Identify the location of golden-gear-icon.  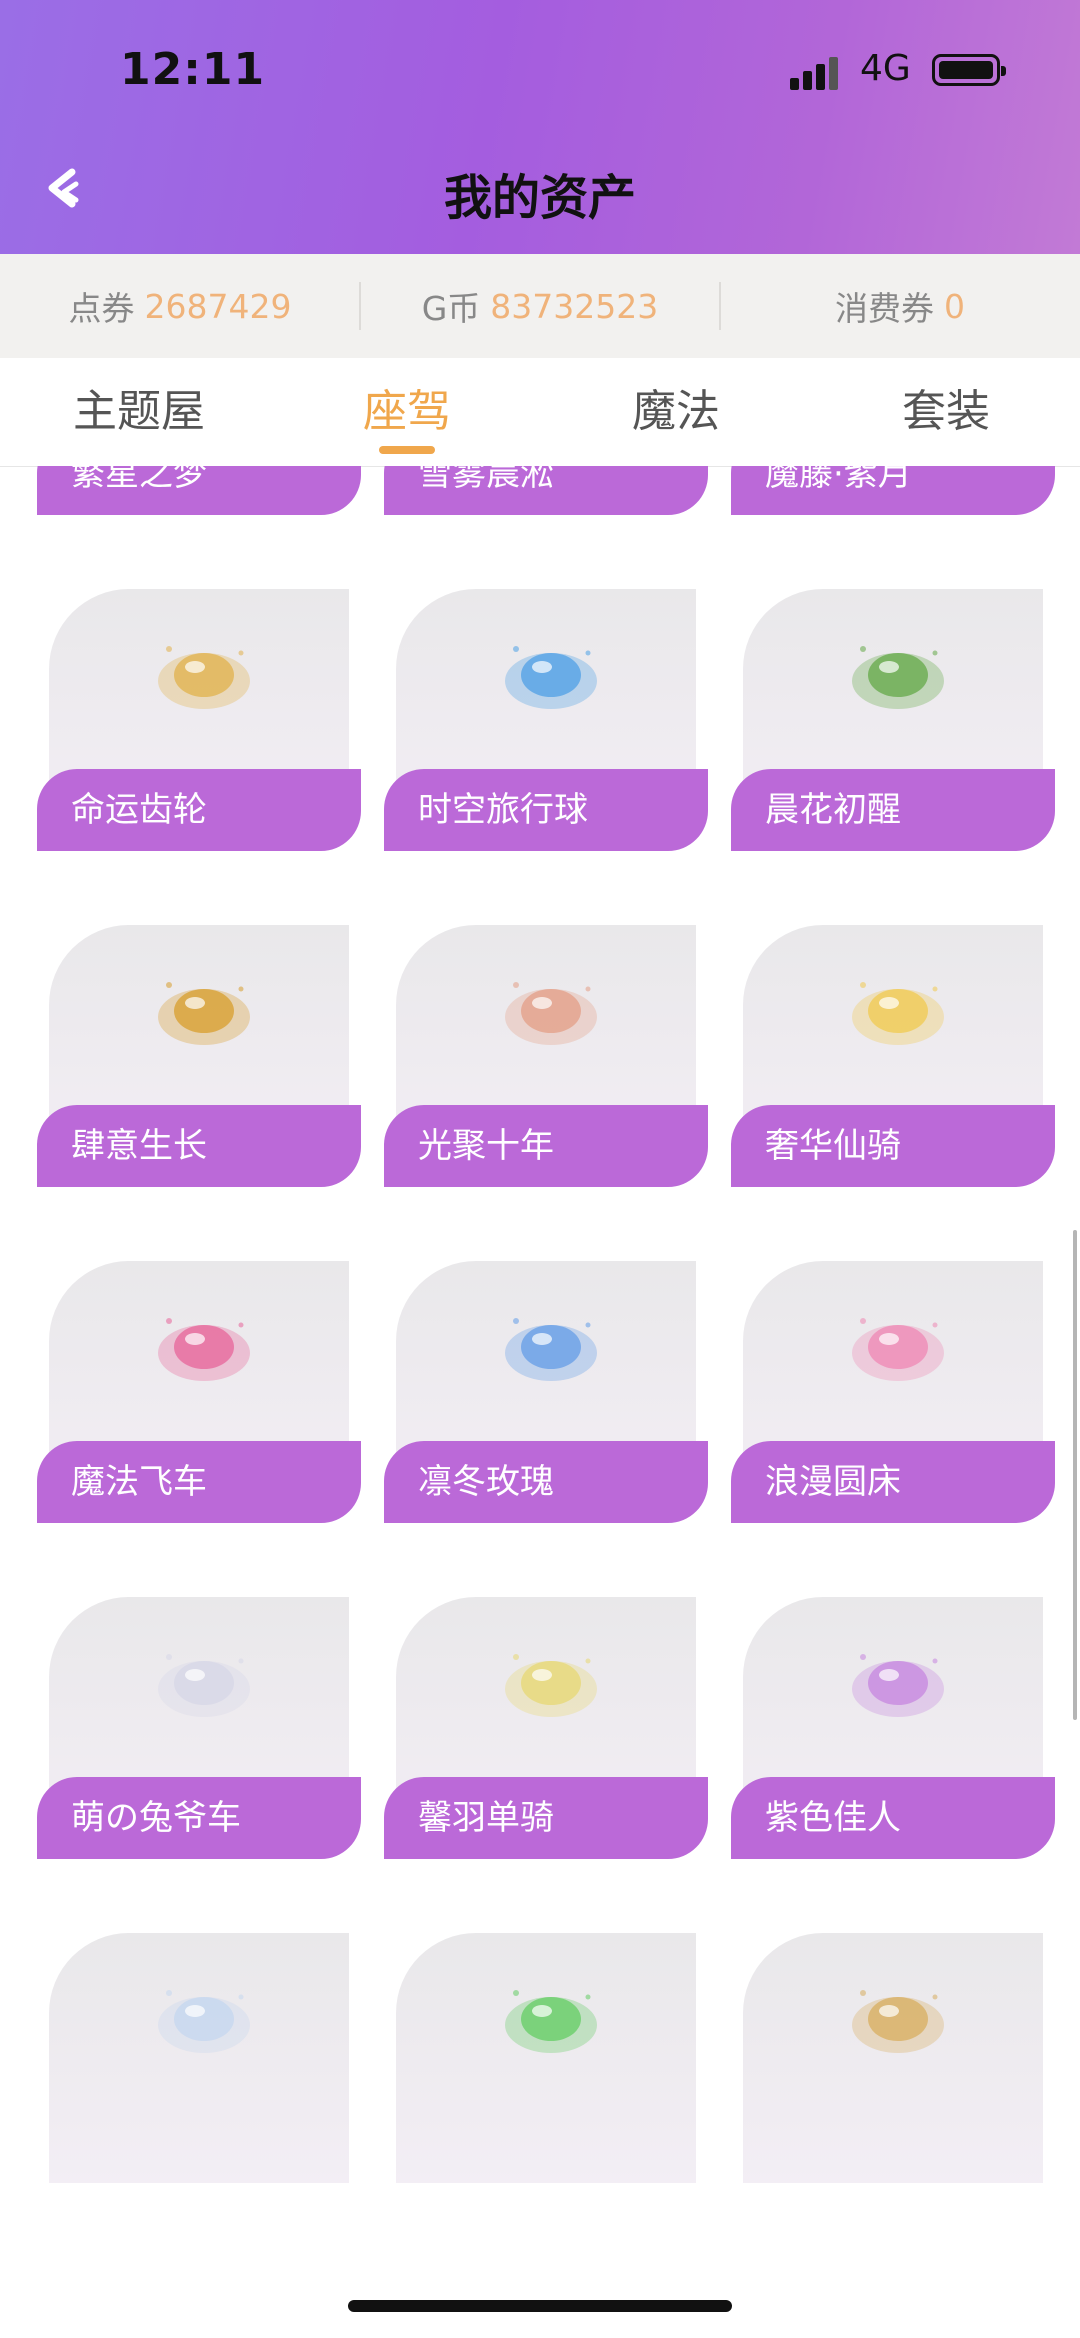
(204, 674).